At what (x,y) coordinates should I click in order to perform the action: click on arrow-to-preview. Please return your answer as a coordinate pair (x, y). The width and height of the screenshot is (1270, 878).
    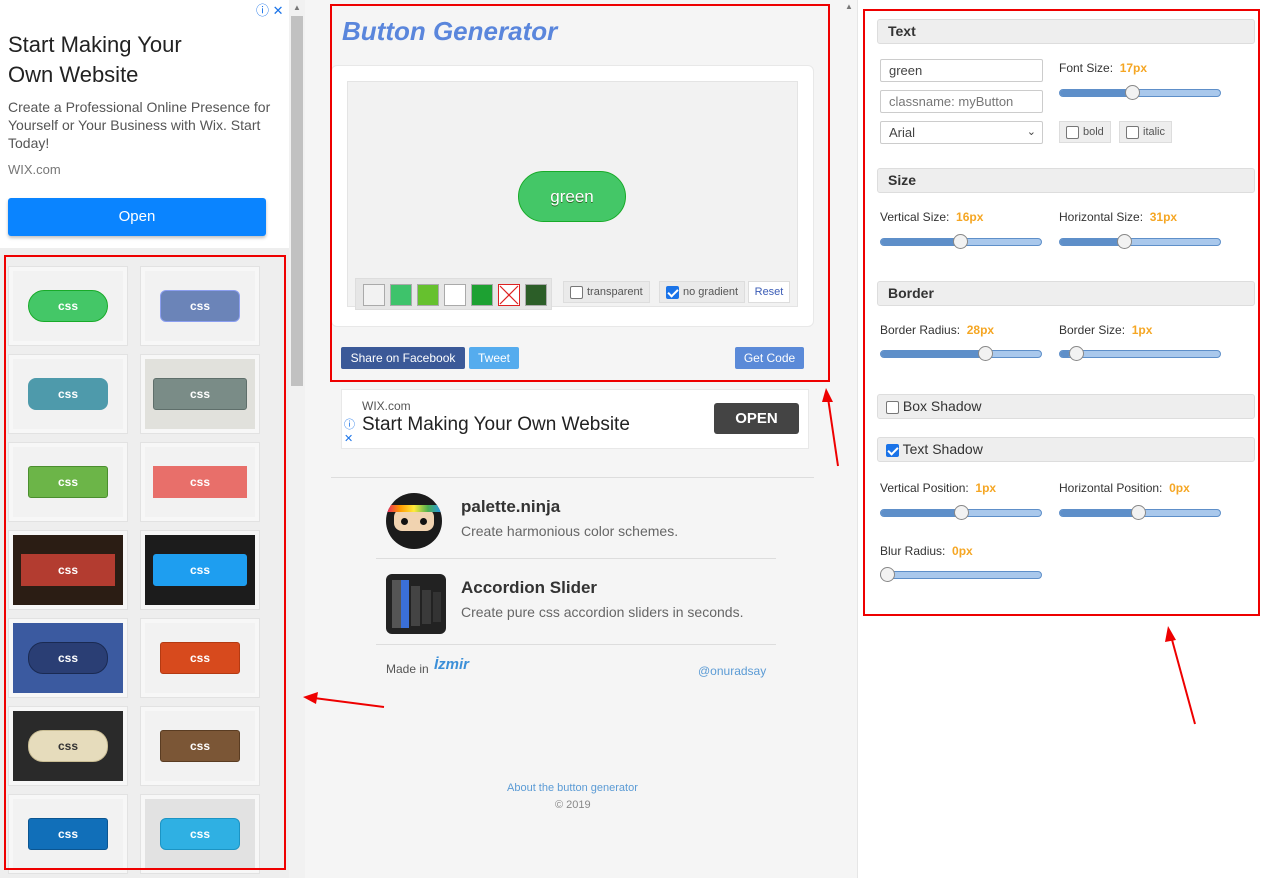
    Looking at the image, I should click on (833, 432).